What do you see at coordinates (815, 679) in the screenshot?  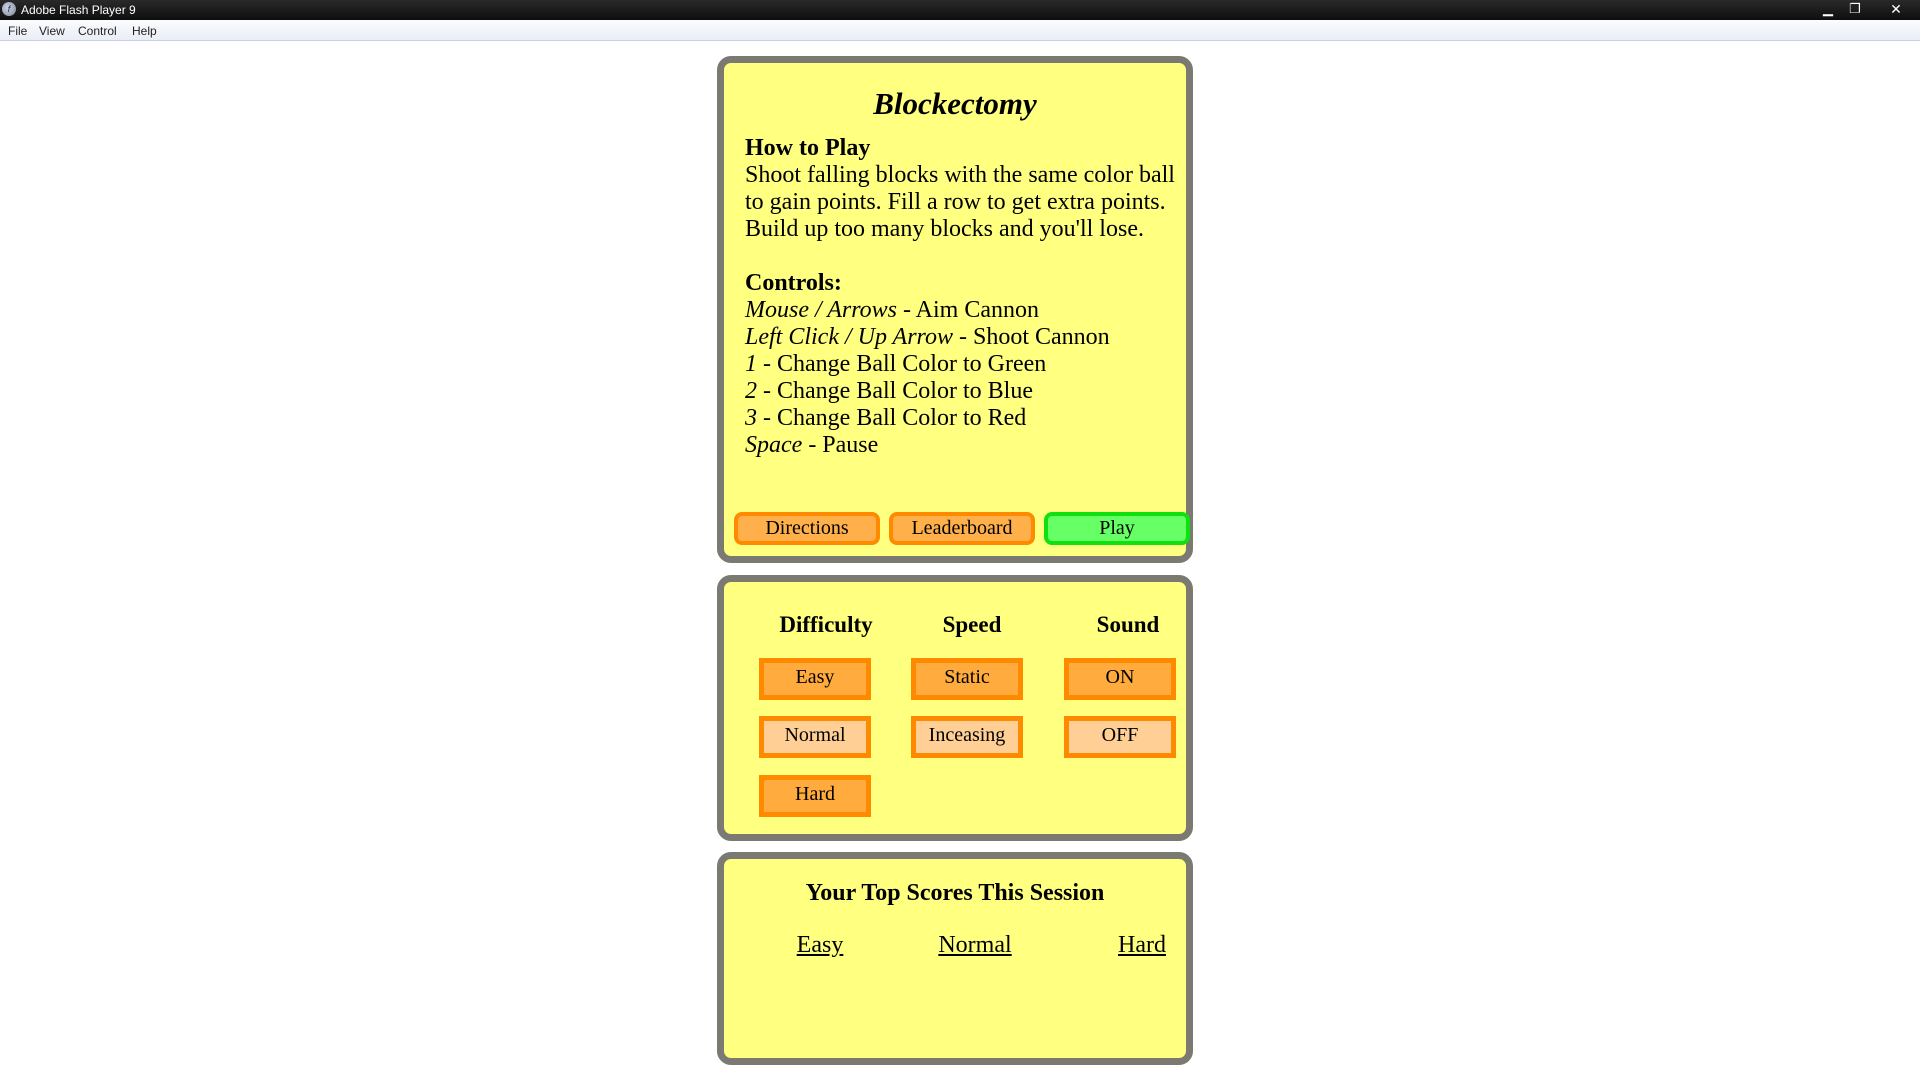 I see `difficulty-easy-button: Easy` at bounding box center [815, 679].